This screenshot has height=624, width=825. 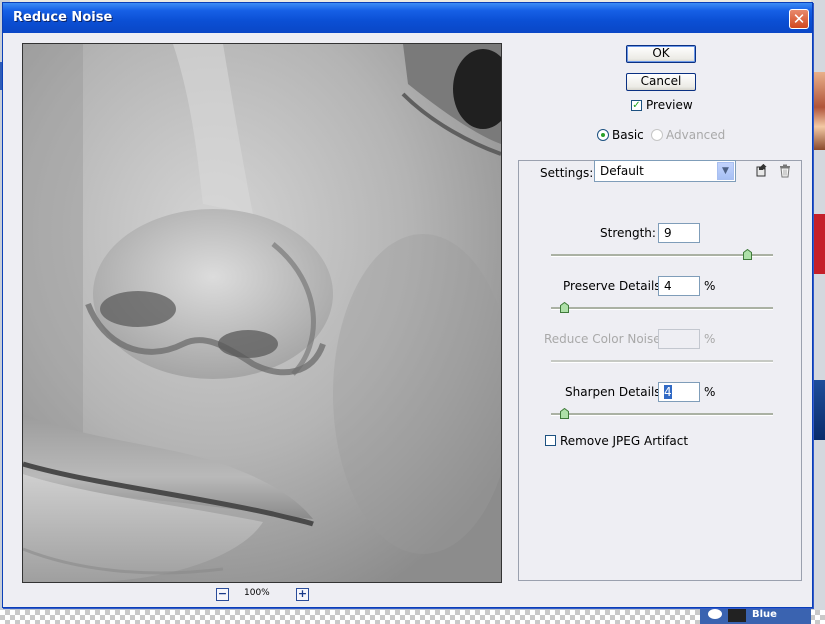 I want to click on preview-label: Preview, so click(x=669, y=105).